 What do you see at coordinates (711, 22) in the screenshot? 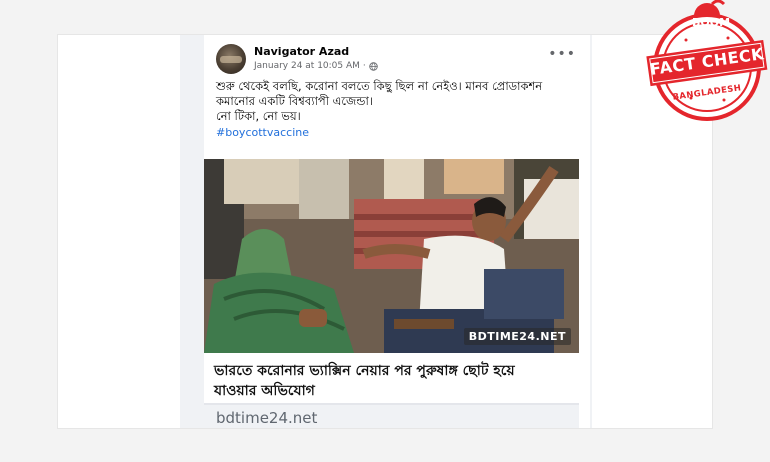
I see `stamp-boom-label: BOOM` at bounding box center [711, 22].